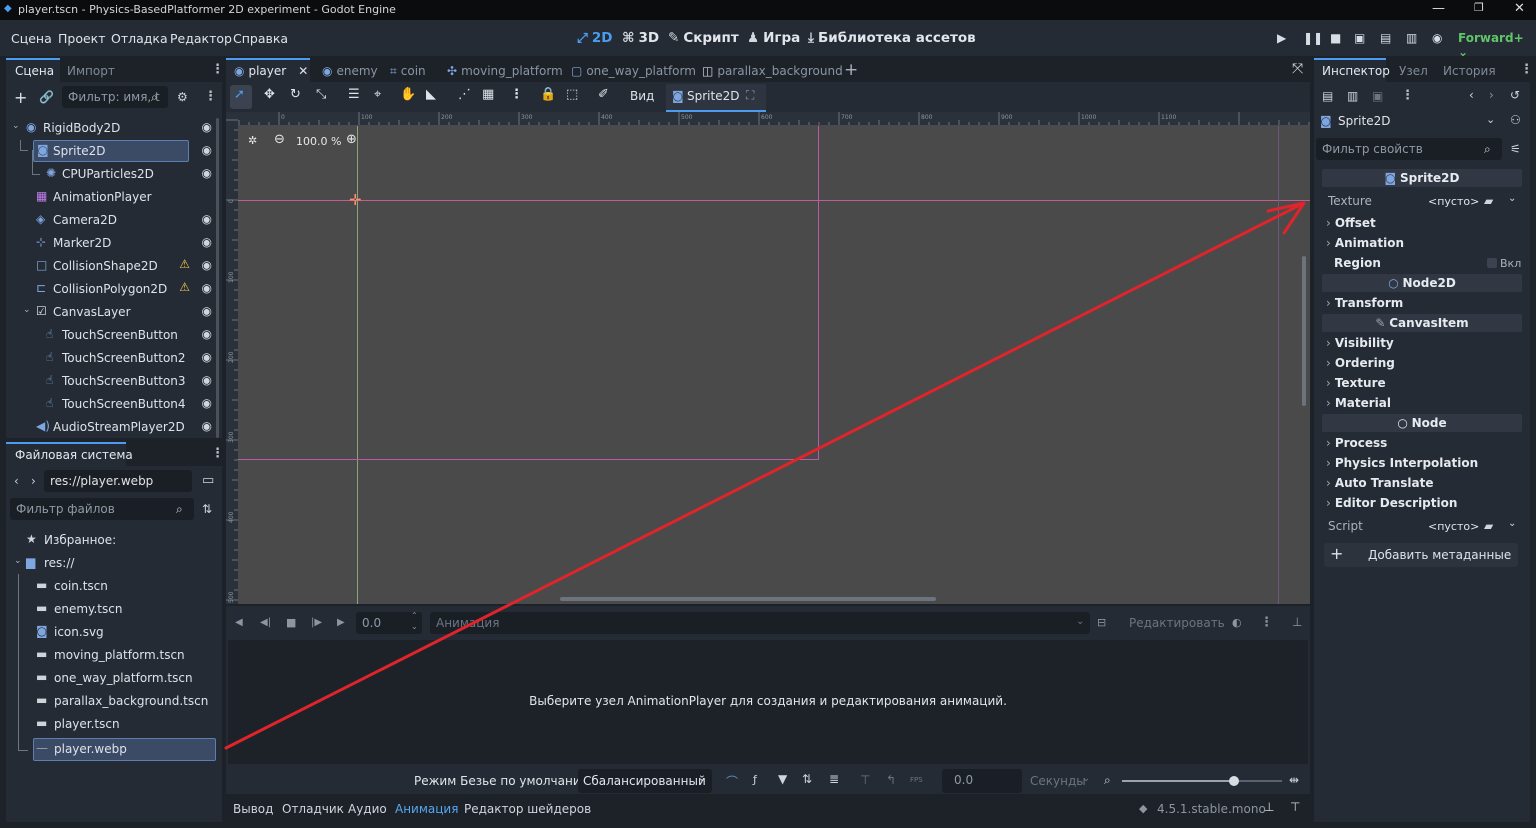  What do you see at coordinates (1295, 807) in the screenshot?
I see `expand-panel-icon: ⊤` at bounding box center [1295, 807].